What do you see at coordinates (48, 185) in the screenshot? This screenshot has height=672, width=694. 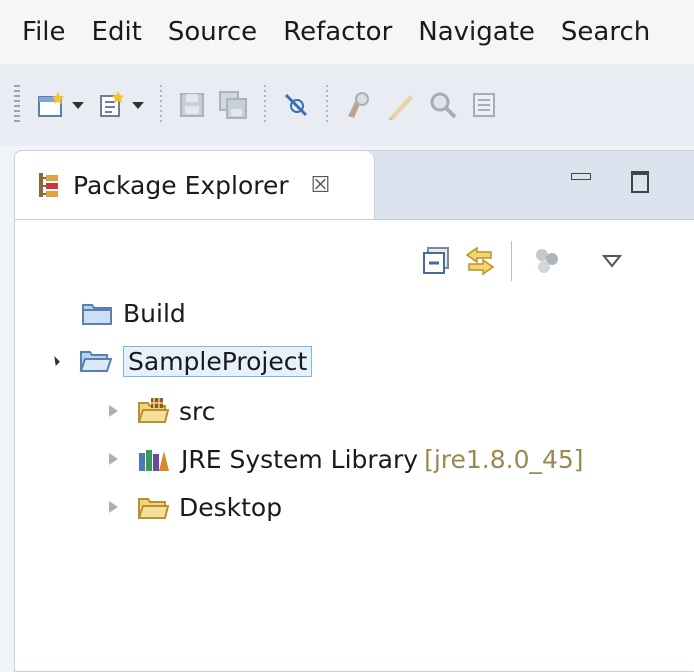 I see `package-explorer-icon` at bounding box center [48, 185].